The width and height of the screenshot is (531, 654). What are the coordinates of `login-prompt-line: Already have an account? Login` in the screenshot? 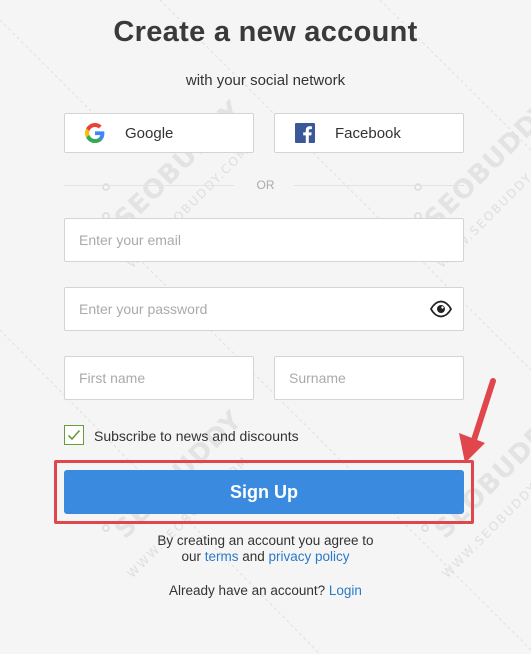 It's located at (265, 590).